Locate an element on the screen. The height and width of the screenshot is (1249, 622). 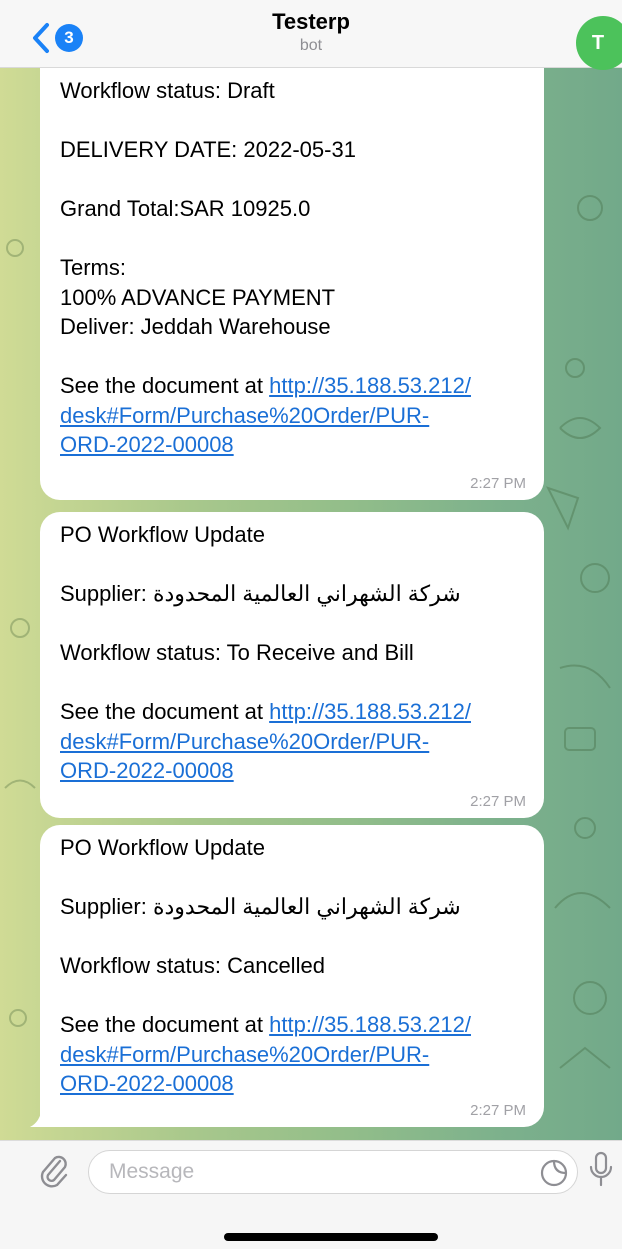
chat-title: Testerp is located at coordinates (311, 21).